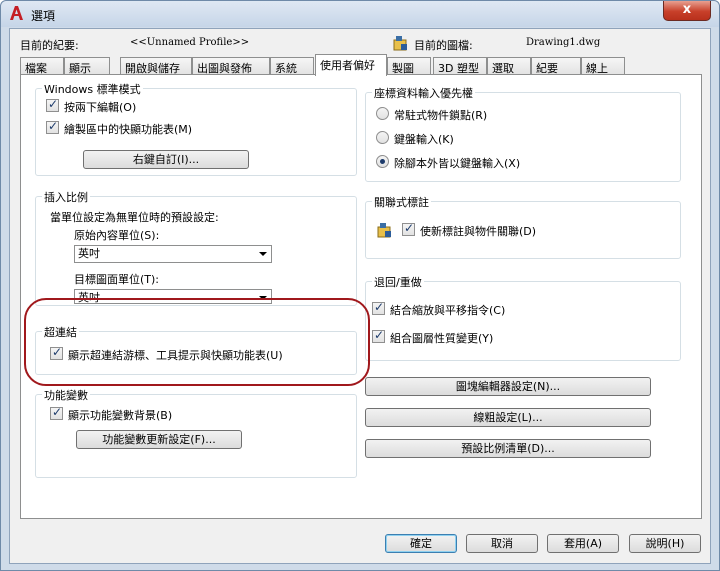 This screenshot has height=571, width=720. Describe the element at coordinates (16, 13) in the screenshot. I see `autocad-logo-icon` at that location.